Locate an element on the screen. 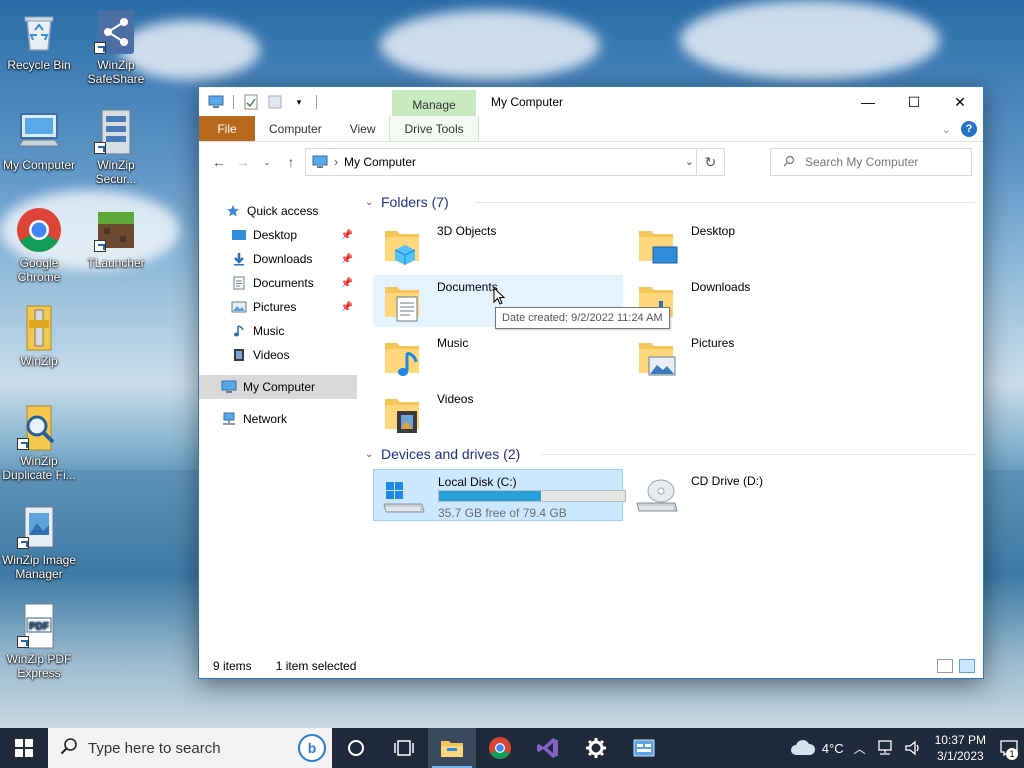  back-arrow-icon: ← is located at coordinates (219, 162).